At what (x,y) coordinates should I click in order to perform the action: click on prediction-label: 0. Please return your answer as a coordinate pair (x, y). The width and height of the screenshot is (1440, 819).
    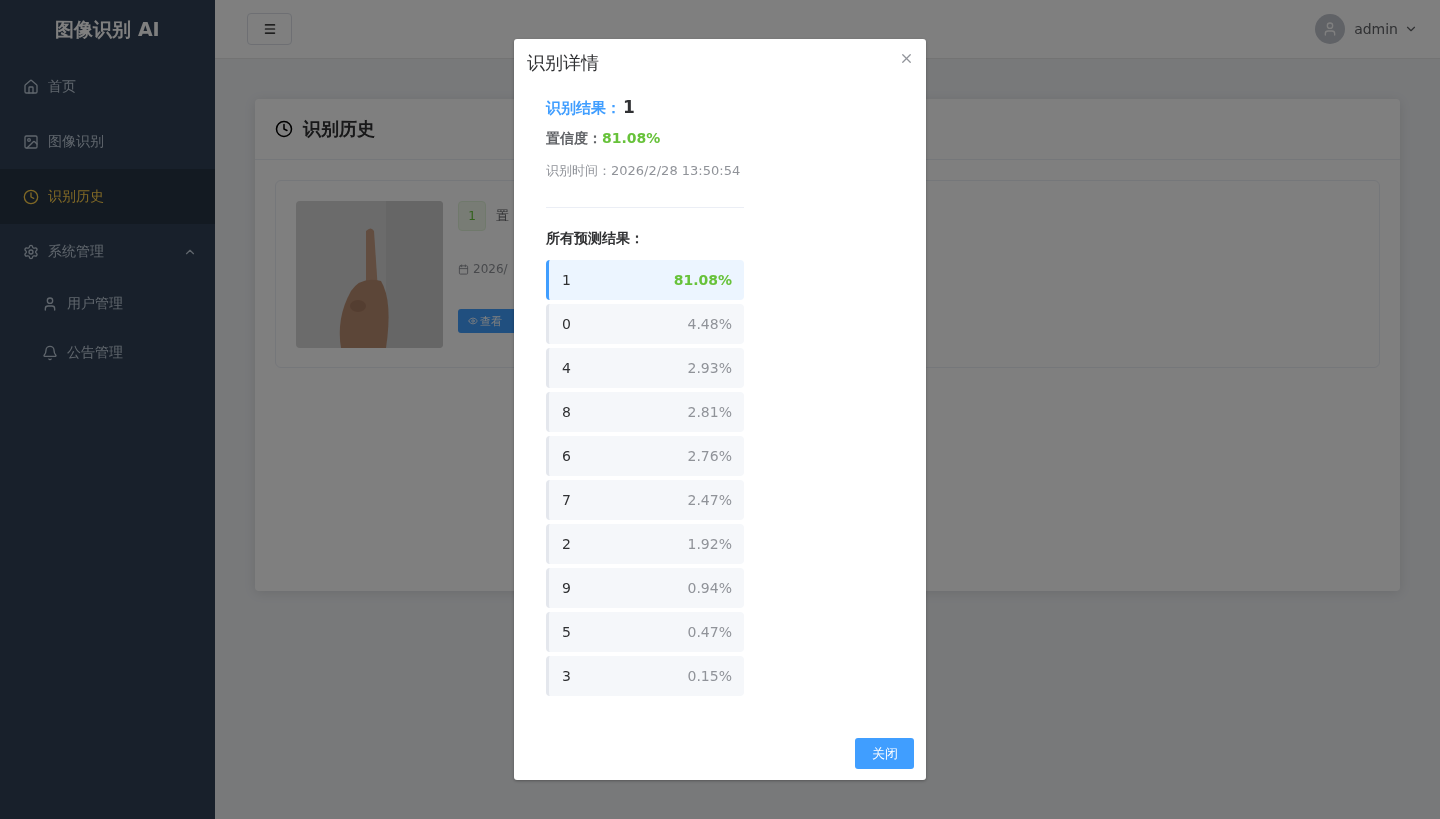
    Looking at the image, I should click on (566, 324).